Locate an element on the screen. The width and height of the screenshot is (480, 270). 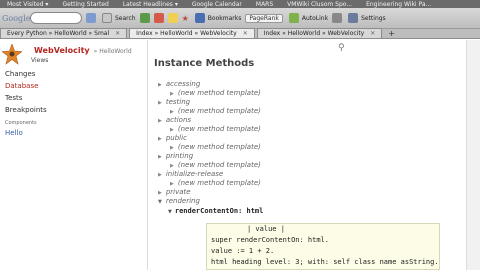
search-icon is located at coordinates (107, 18).